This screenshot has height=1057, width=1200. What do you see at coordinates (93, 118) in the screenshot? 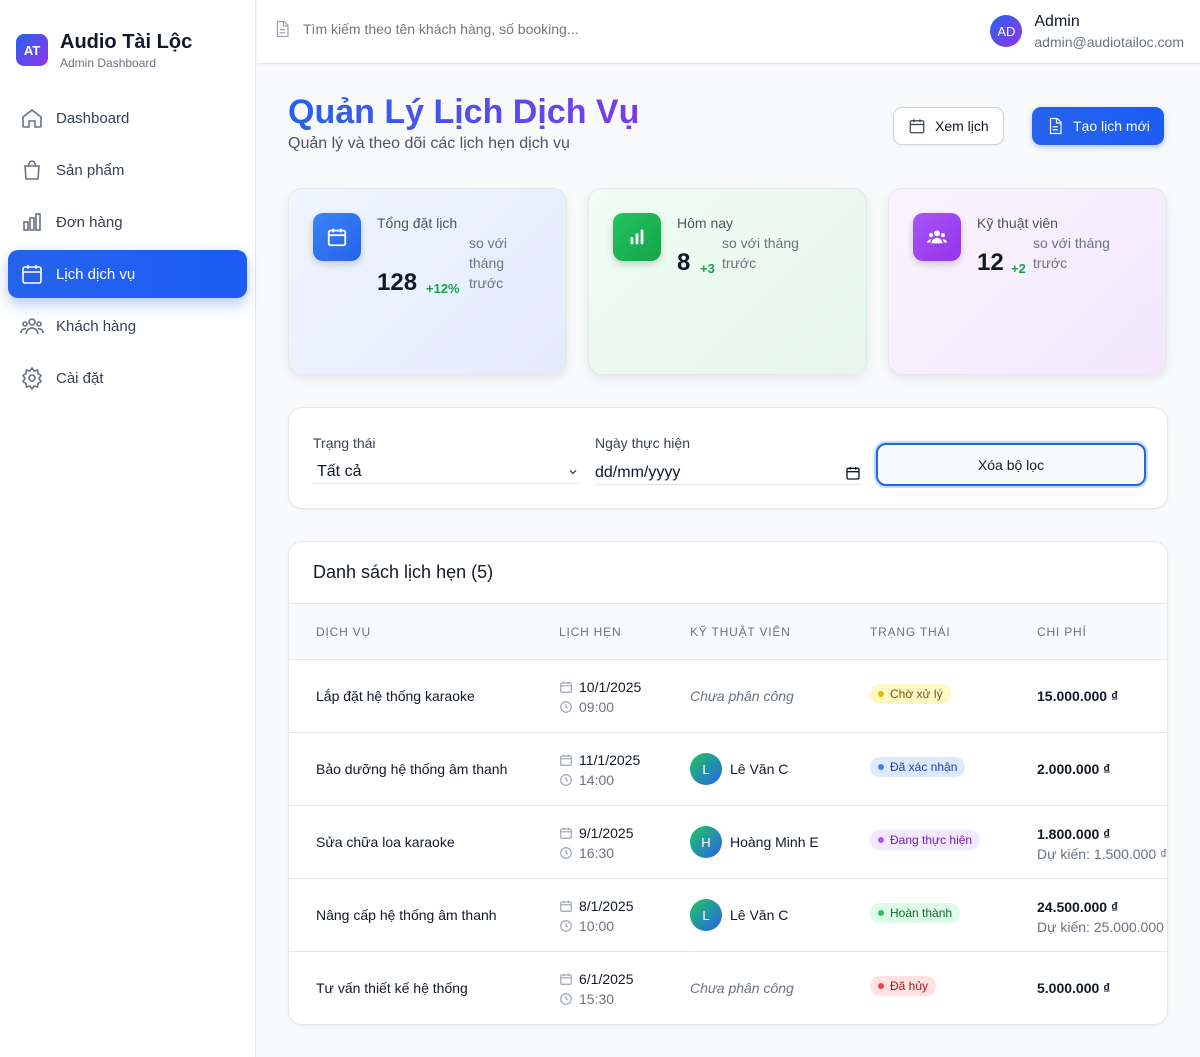
I see `sidebar-item-label: Dashboard` at bounding box center [93, 118].